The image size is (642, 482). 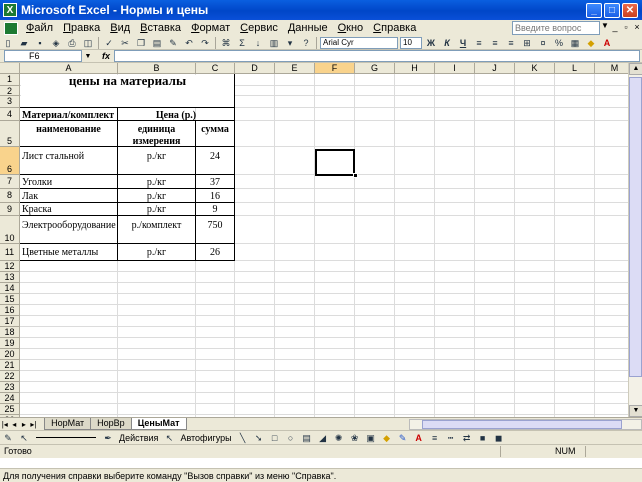 I want to click on underline-button: Ч, so click(x=463, y=43).